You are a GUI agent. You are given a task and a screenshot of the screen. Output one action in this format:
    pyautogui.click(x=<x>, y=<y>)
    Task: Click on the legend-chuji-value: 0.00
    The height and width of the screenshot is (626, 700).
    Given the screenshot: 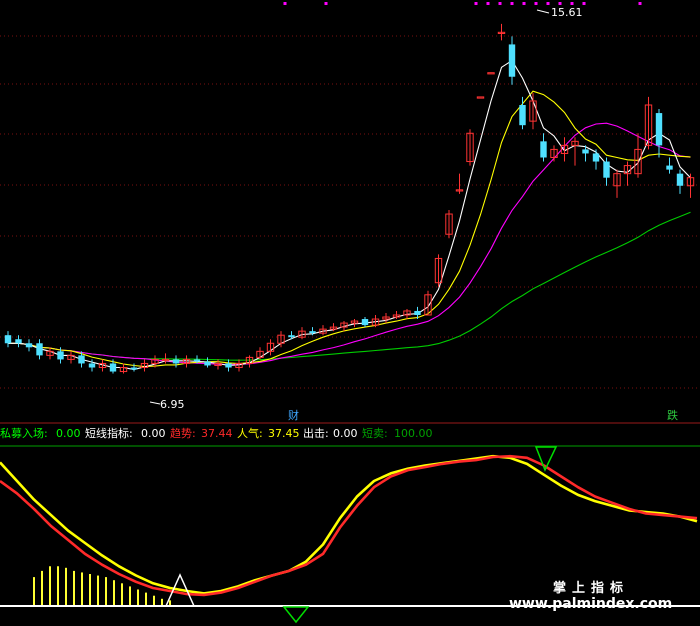 What is the action you would take?
    pyautogui.click(x=345, y=433)
    